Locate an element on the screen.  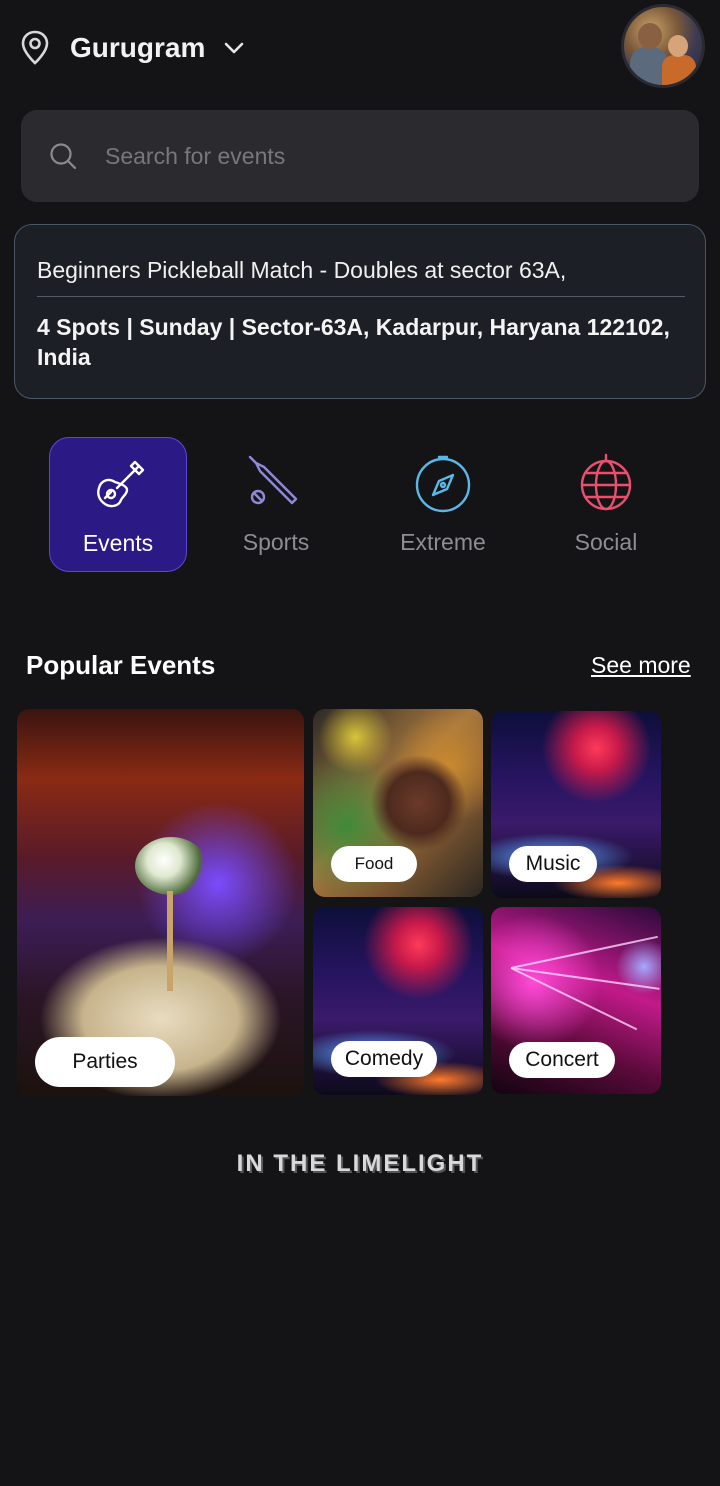
divider is located at coordinates (361, 296).